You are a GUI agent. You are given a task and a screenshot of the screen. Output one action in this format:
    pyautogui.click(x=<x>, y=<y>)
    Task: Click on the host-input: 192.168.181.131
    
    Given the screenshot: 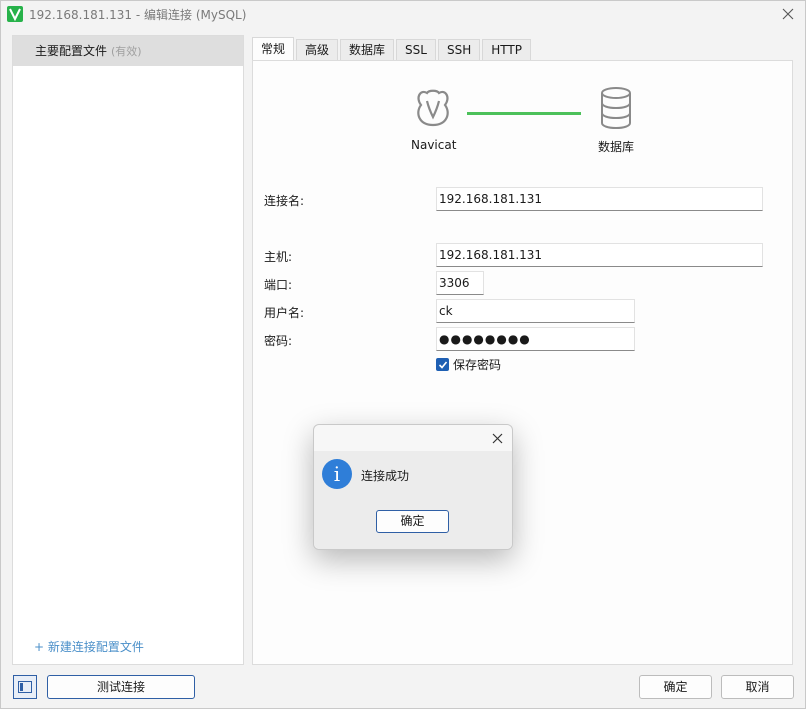 What is the action you would take?
    pyautogui.click(x=599, y=255)
    